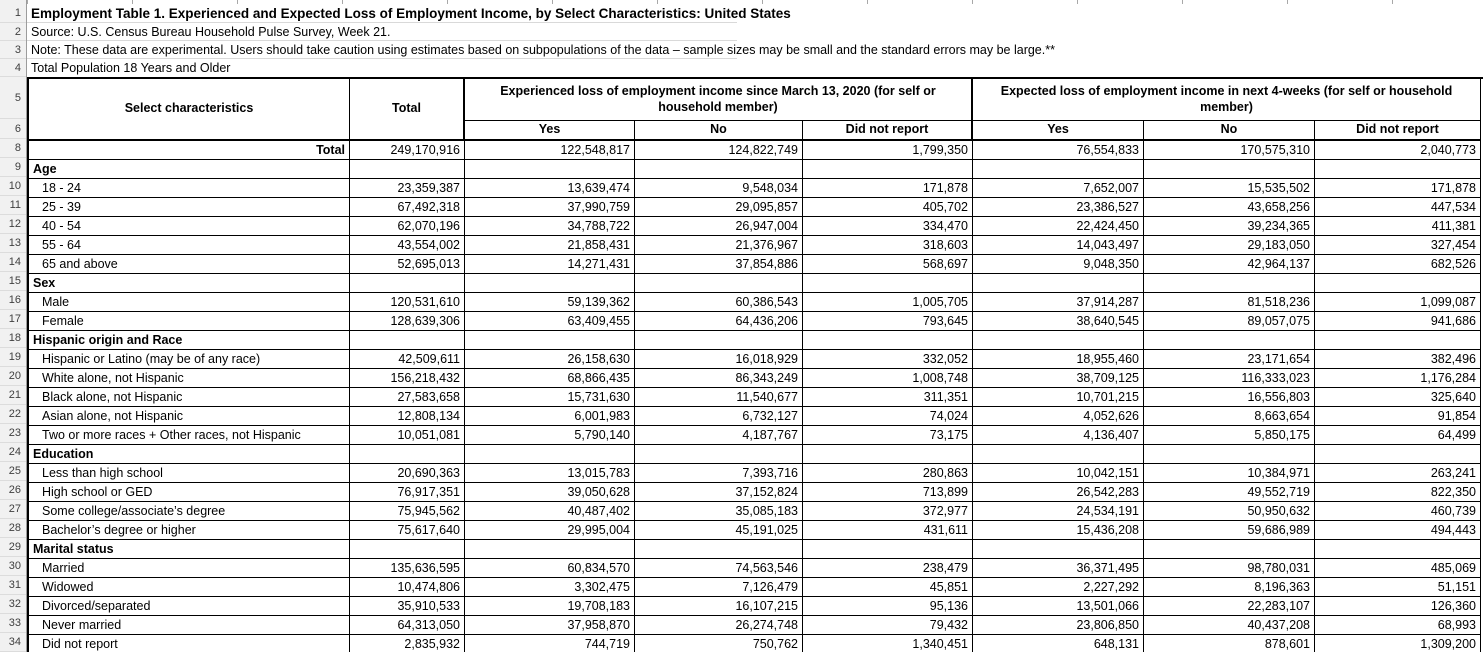 The image size is (1483, 652). Describe the element at coordinates (888, 207) in the screenshot. I see `value-cell: 405,702` at that location.